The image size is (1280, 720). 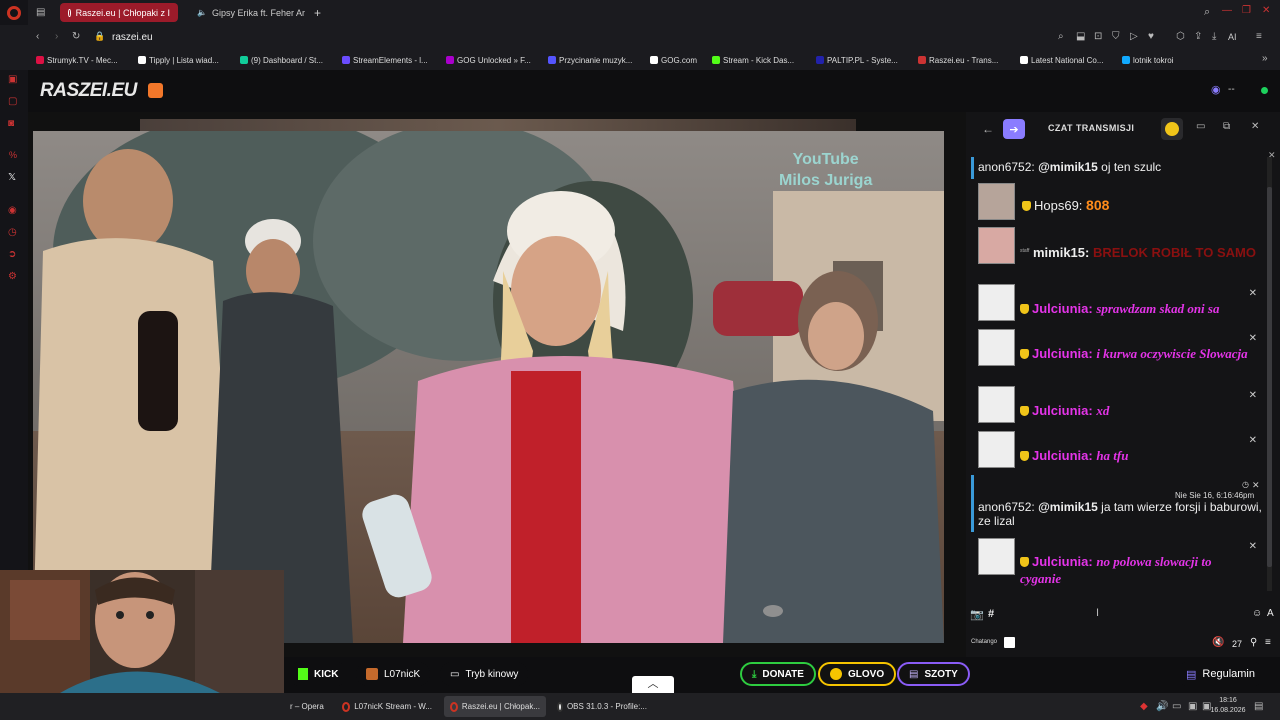 I want to click on coin-button, so click(x=1172, y=129).